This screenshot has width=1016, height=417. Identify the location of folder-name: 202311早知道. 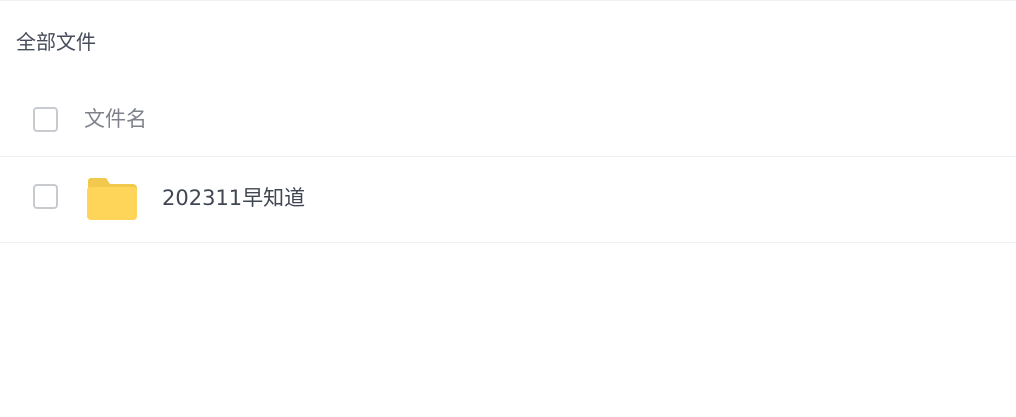
(233, 198).